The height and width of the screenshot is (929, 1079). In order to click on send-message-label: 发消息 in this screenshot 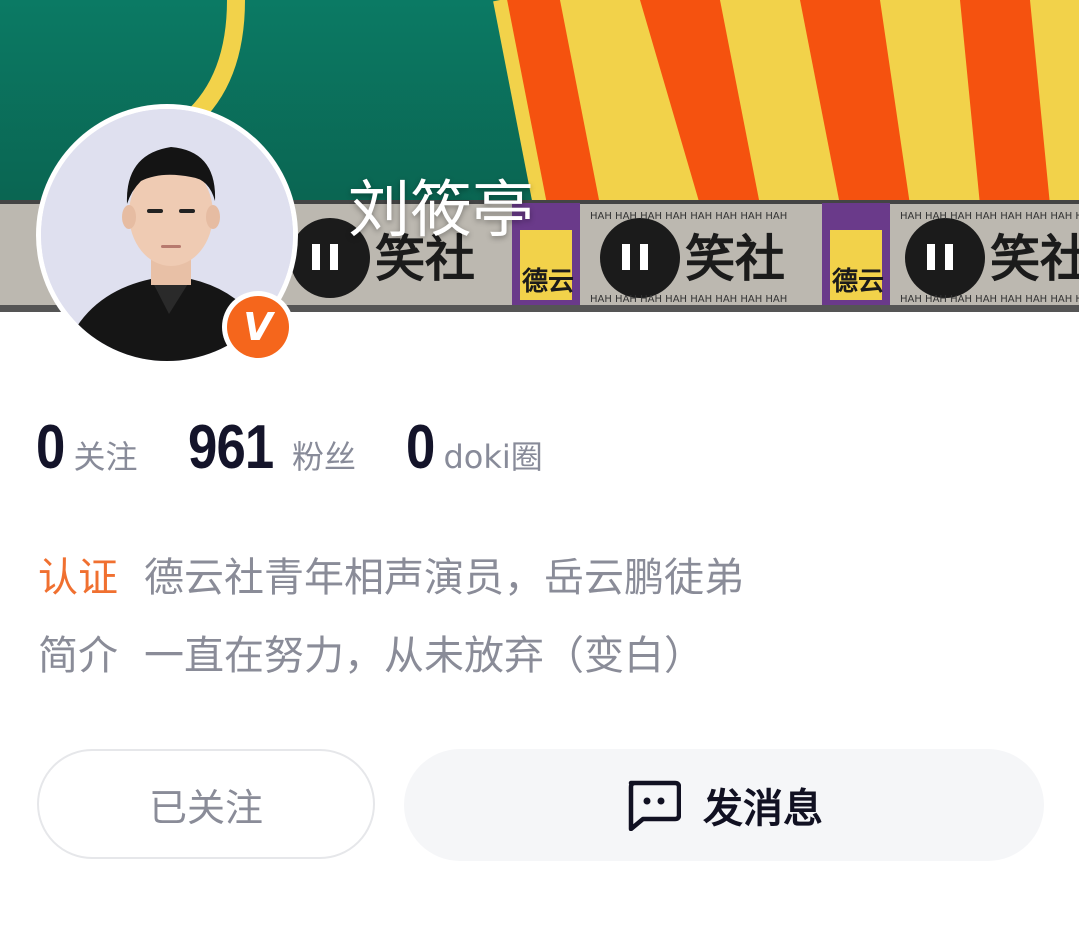, I will do `click(763, 809)`.